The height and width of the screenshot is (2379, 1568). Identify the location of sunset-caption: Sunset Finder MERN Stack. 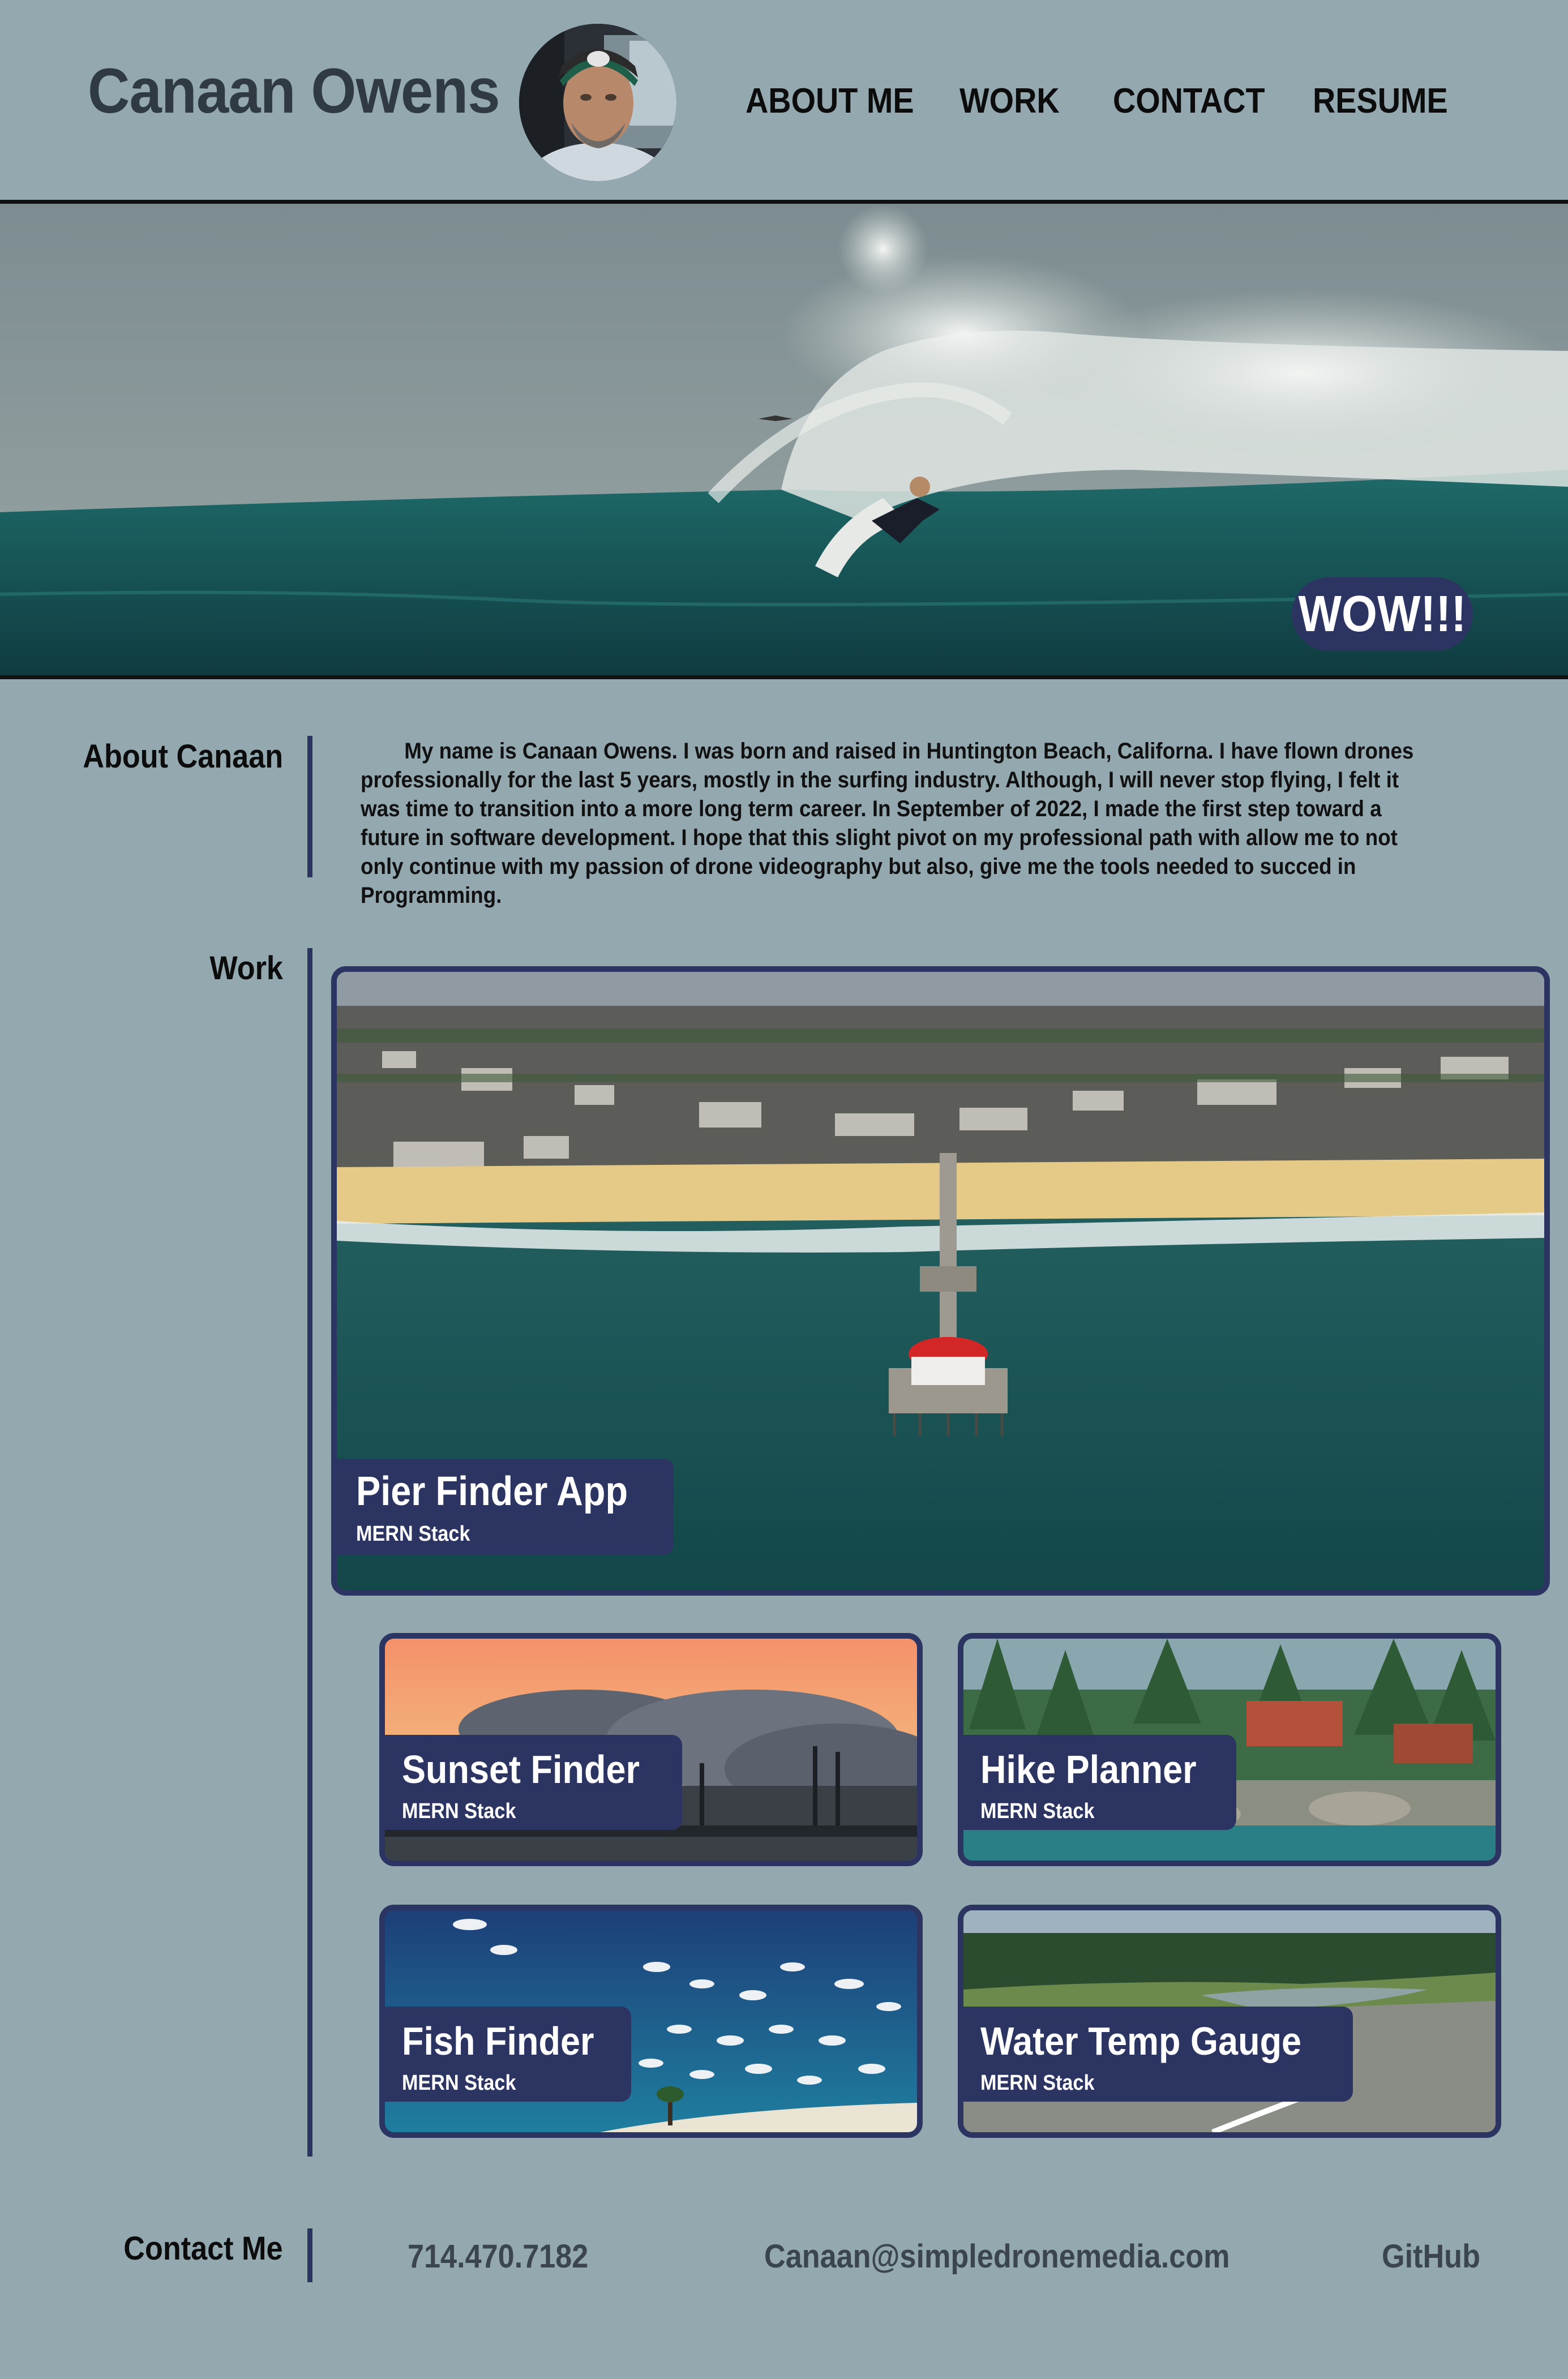
(534, 1782).